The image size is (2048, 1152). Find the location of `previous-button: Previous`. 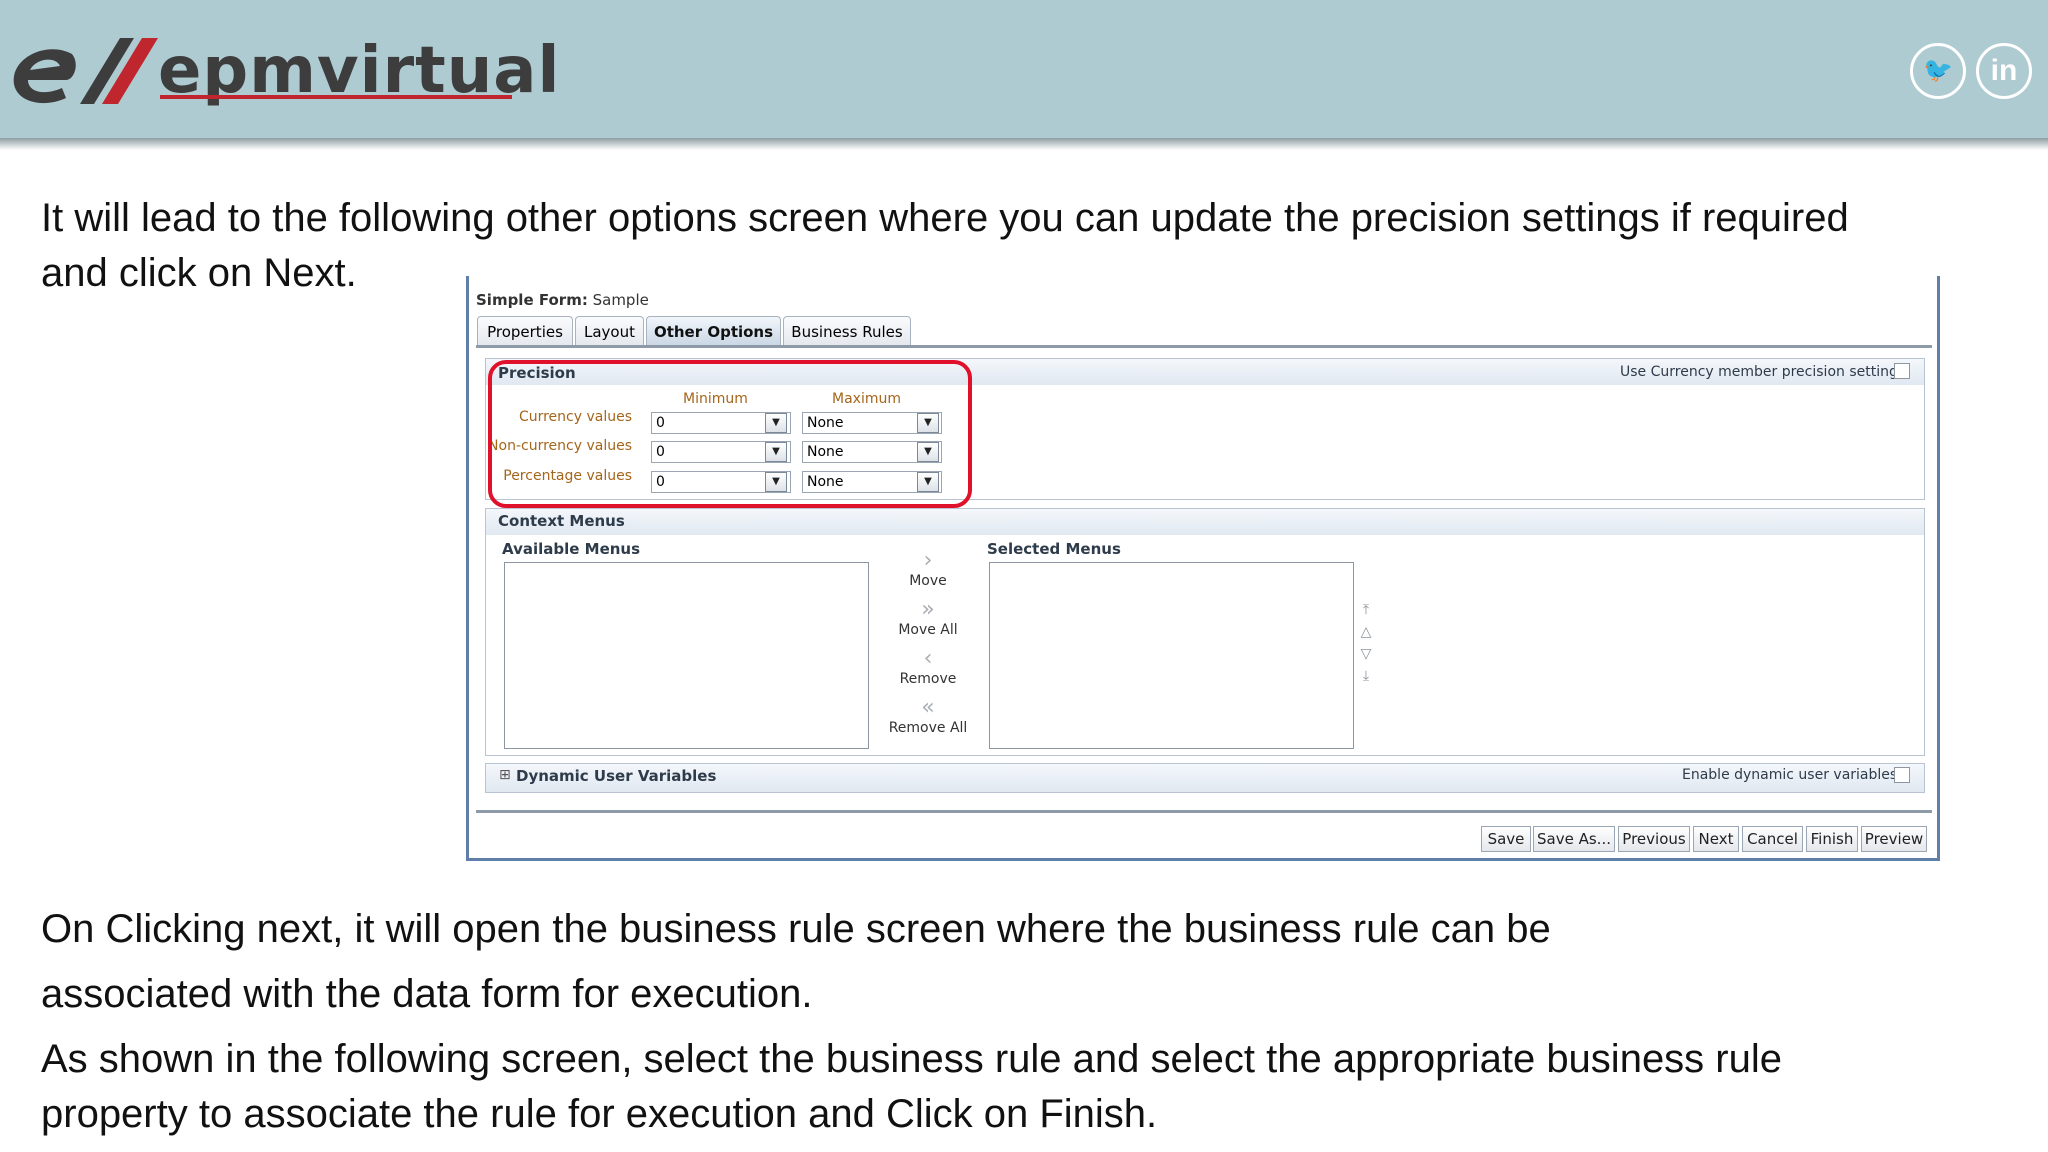

previous-button: Previous is located at coordinates (1654, 839).